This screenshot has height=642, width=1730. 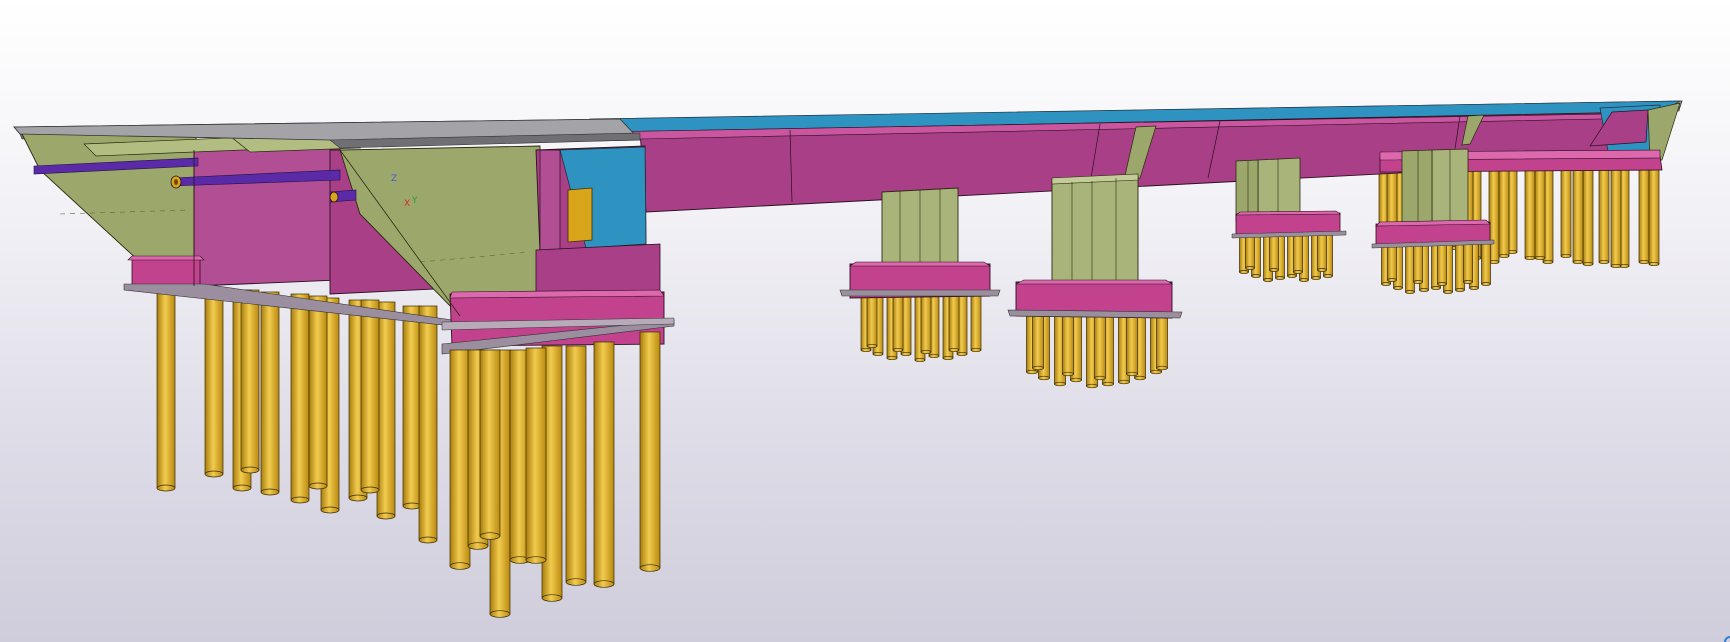 What do you see at coordinates (415, 201) in the screenshot?
I see `axis-y-label: Y` at bounding box center [415, 201].